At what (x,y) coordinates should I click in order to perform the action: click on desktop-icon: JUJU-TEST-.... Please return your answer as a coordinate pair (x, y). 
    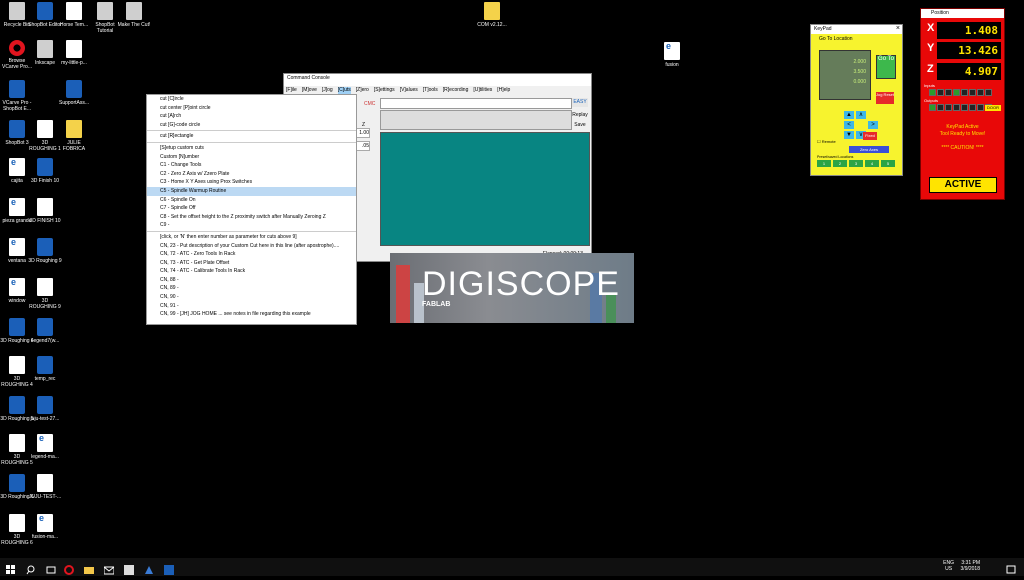
    Looking at the image, I should click on (45, 487).